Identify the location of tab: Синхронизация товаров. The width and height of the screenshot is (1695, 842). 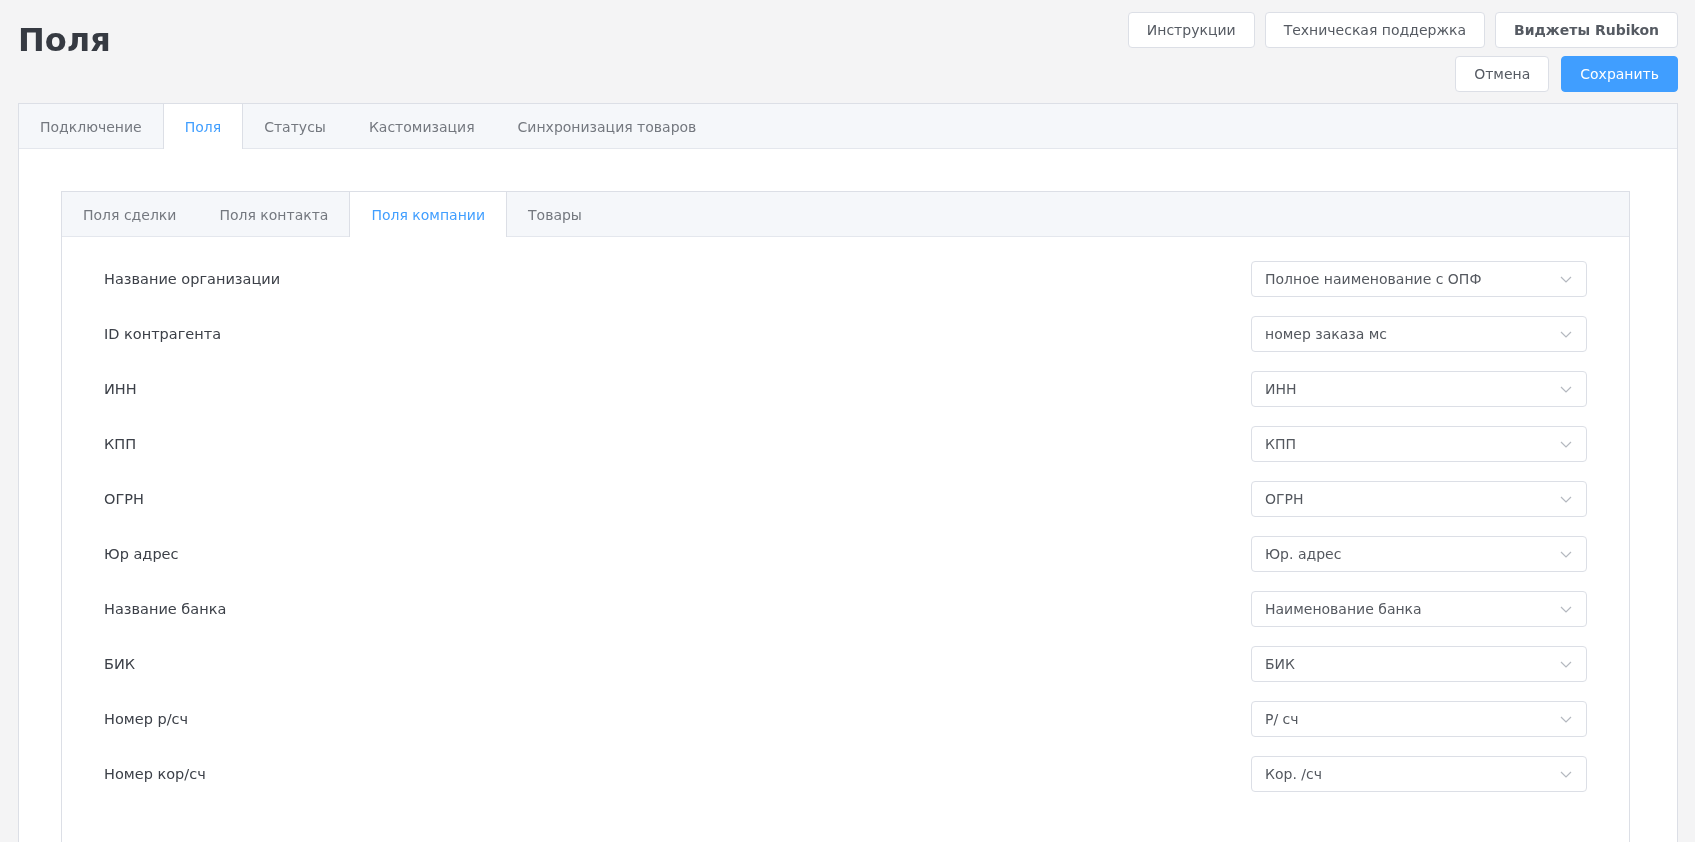
(607, 126).